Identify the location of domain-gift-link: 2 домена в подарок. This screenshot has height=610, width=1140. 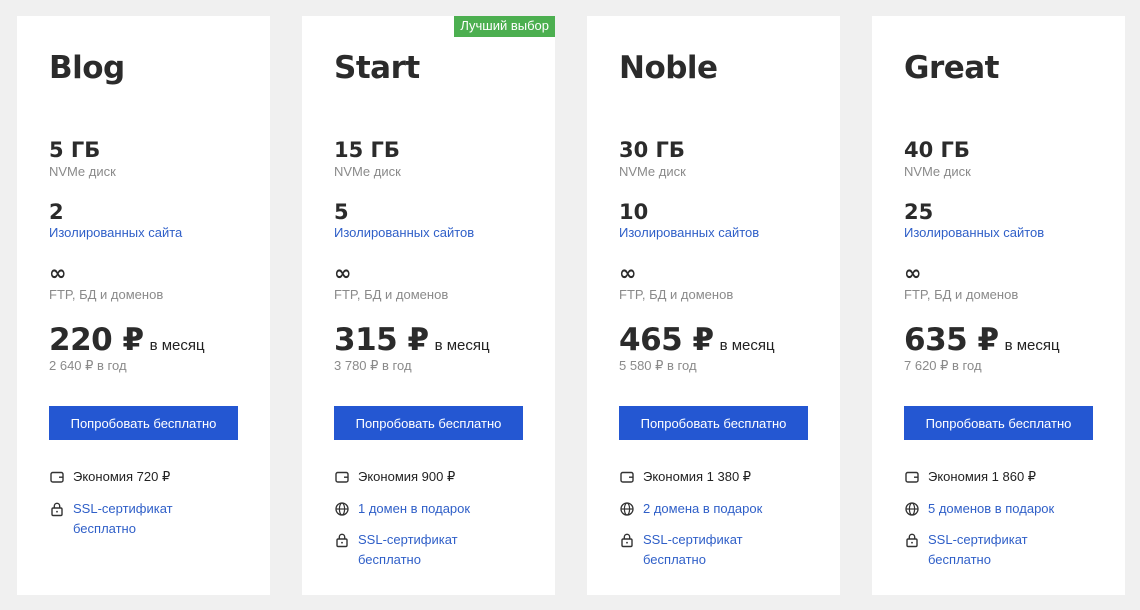
(718, 509).